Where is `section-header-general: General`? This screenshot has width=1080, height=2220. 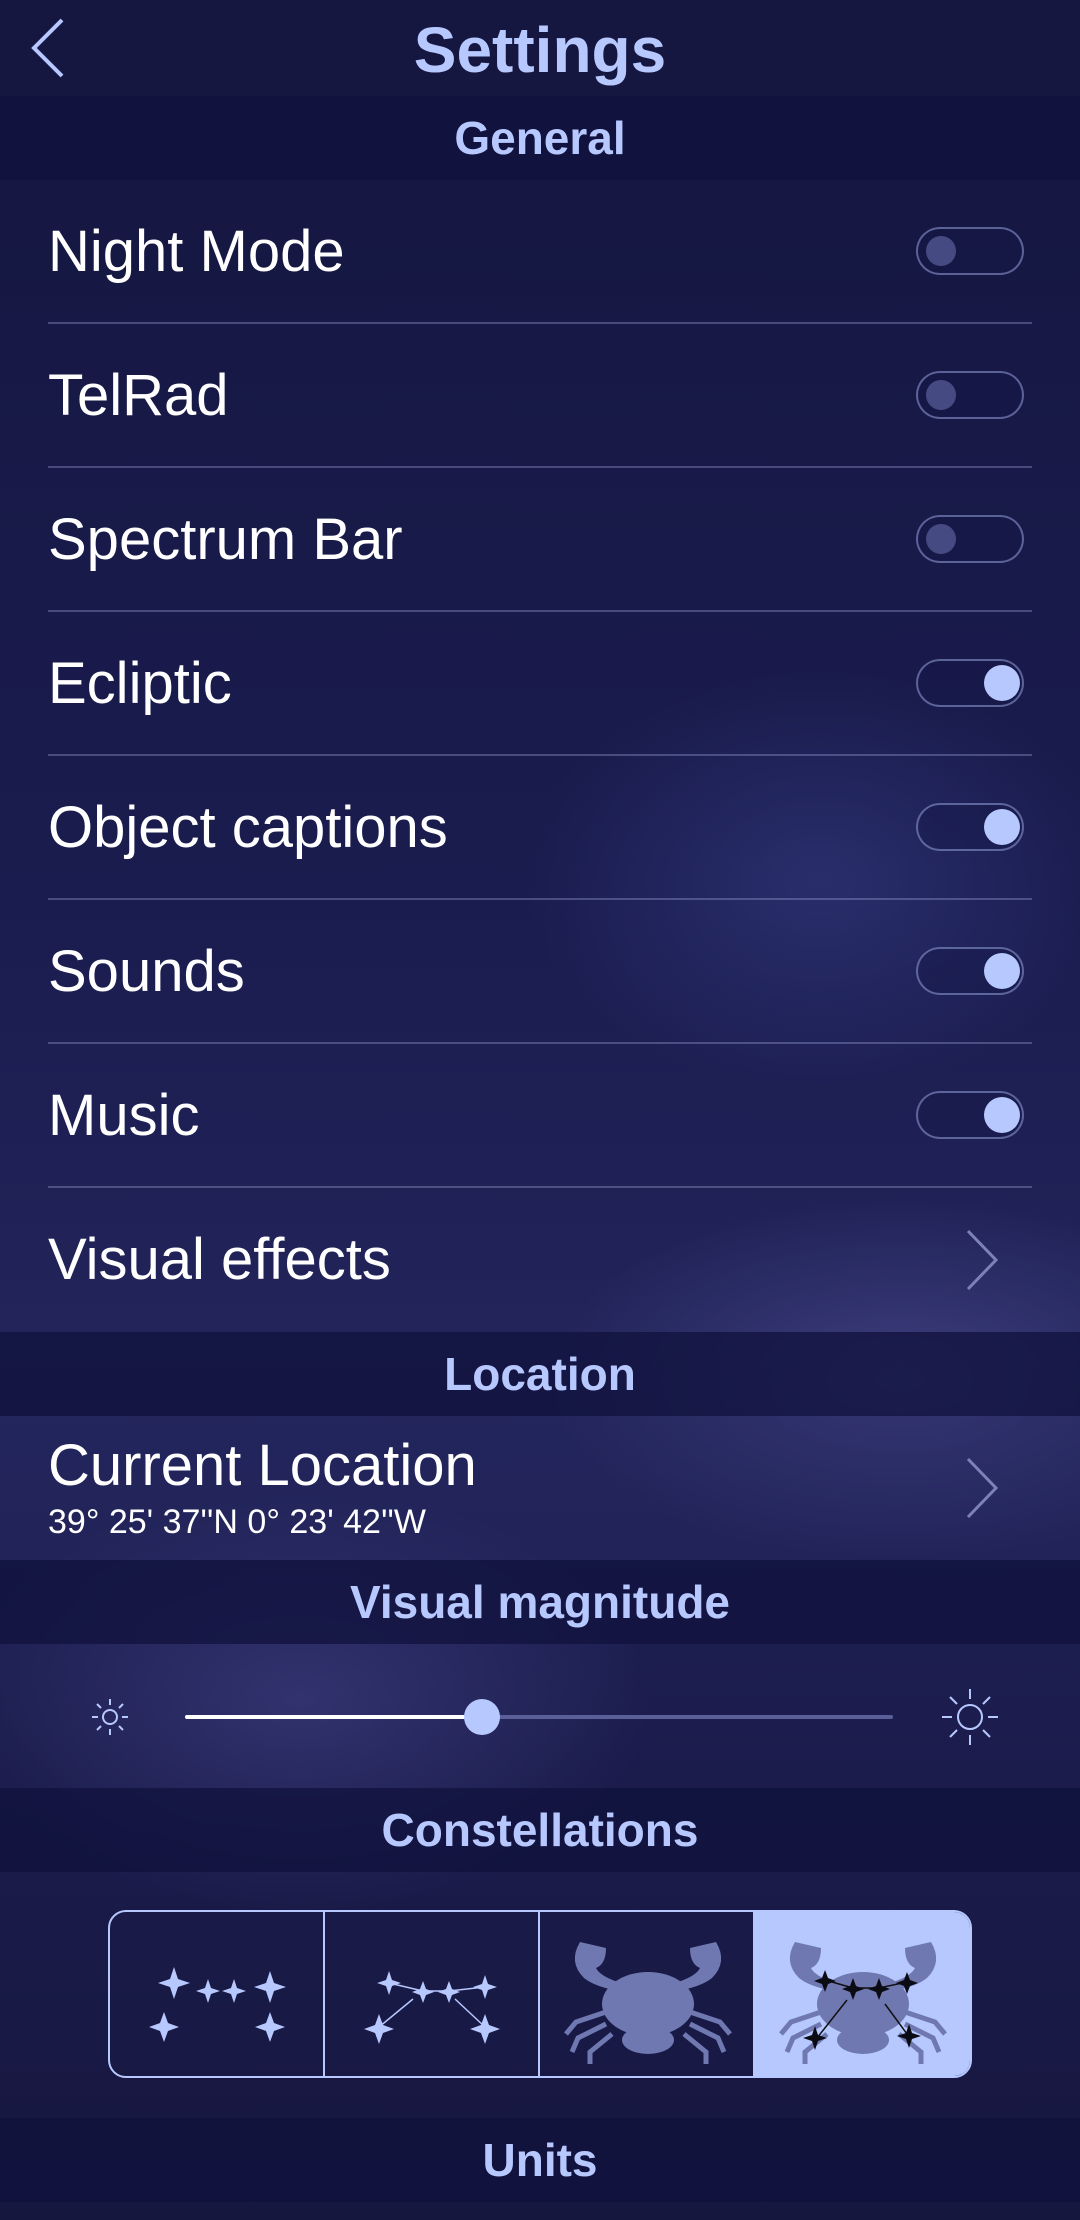 section-header-general: General is located at coordinates (540, 138).